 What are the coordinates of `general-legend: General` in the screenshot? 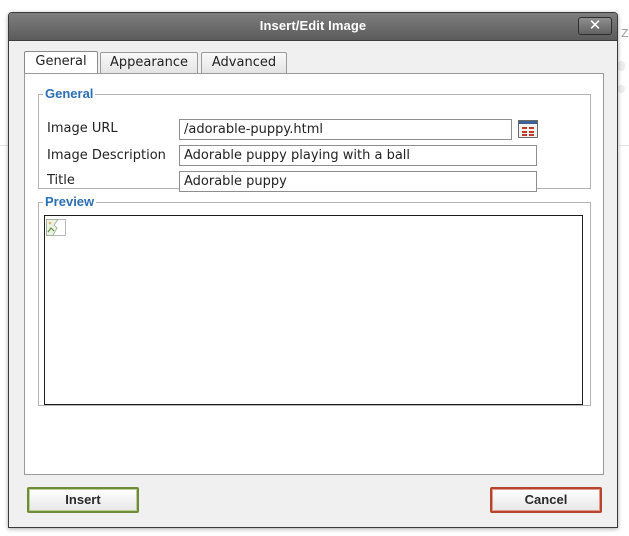 It's located at (69, 93).